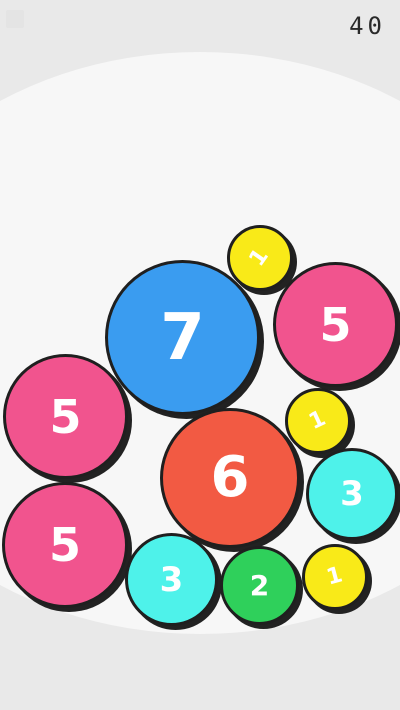  What do you see at coordinates (367, 26) in the screenshot?
I see `score-counter: 40` at bounding box center [367, 26].